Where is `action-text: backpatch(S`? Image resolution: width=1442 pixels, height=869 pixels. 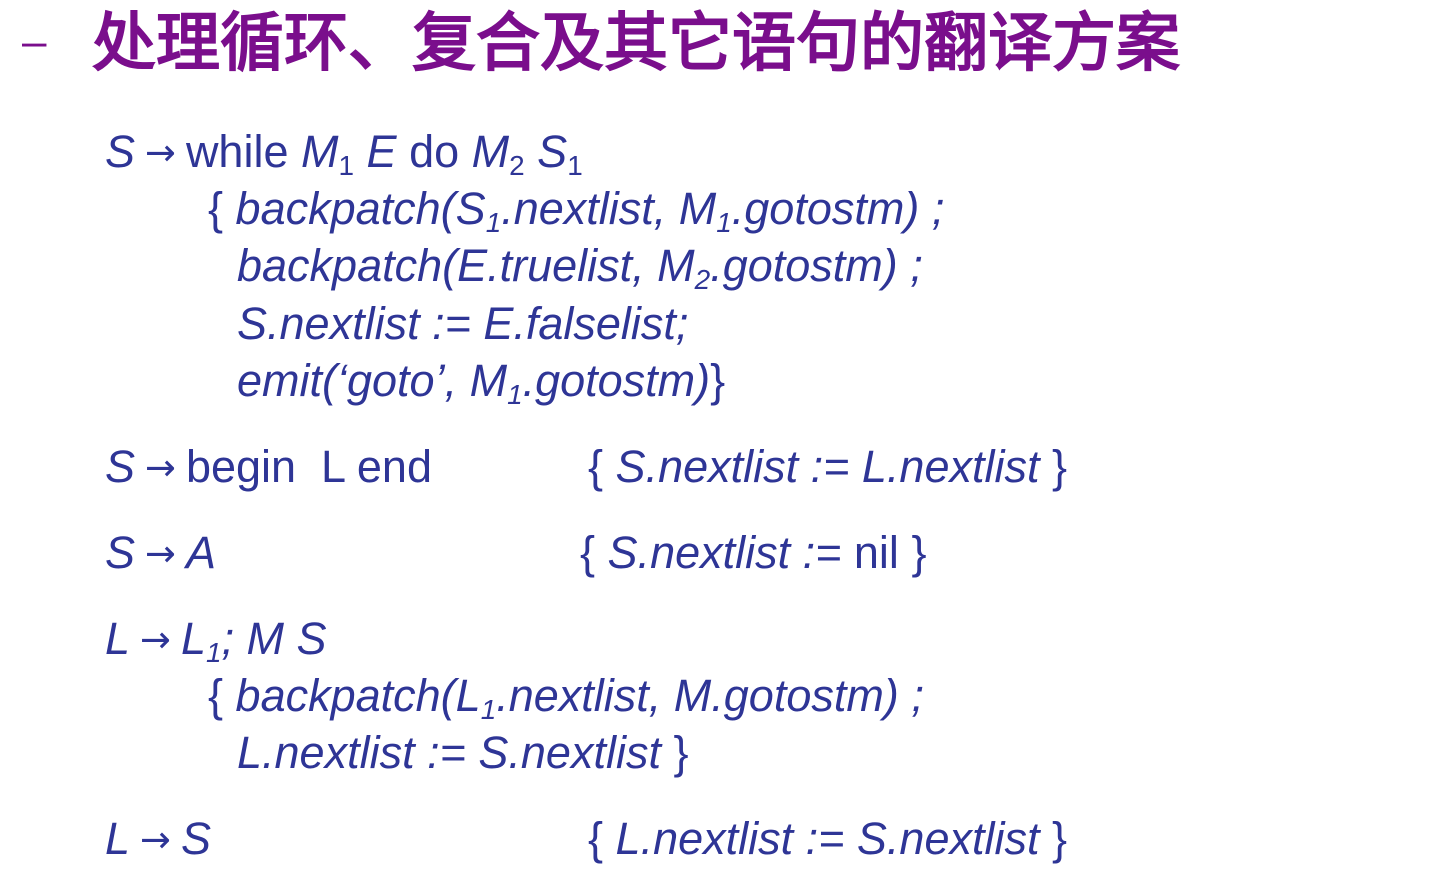 action-text: backpatch(S is located at coordinates (360, 208).